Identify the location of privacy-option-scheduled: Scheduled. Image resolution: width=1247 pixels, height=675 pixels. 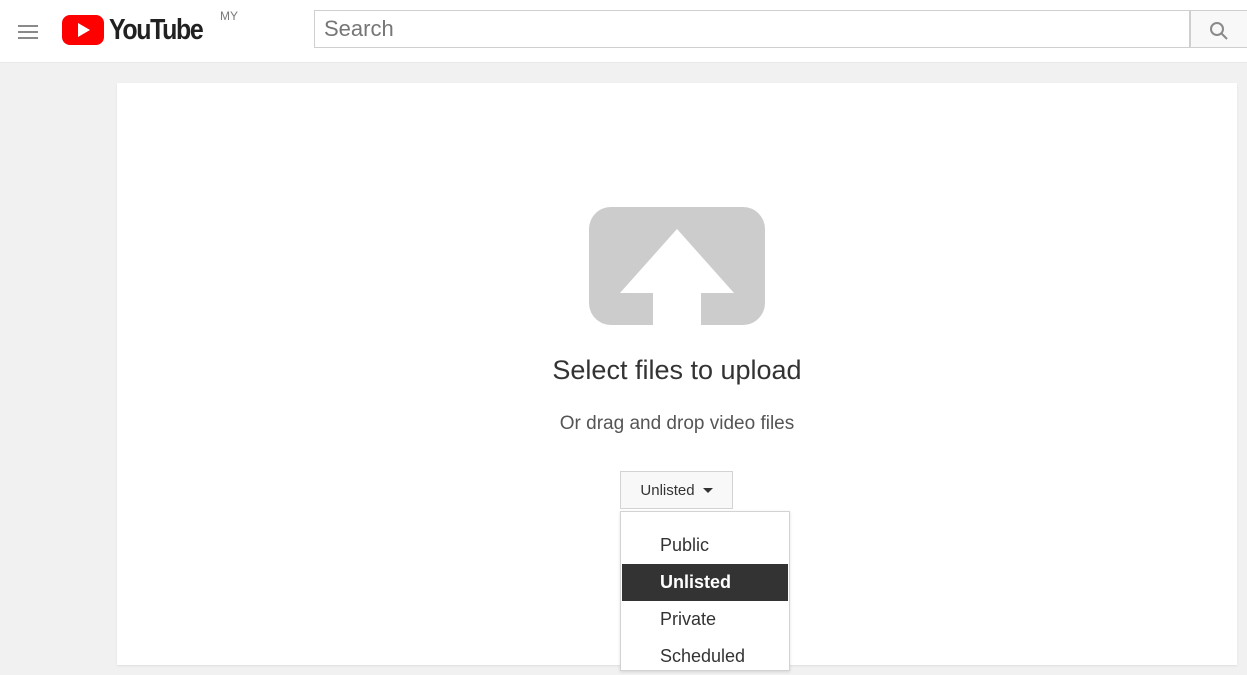
(705, 656).